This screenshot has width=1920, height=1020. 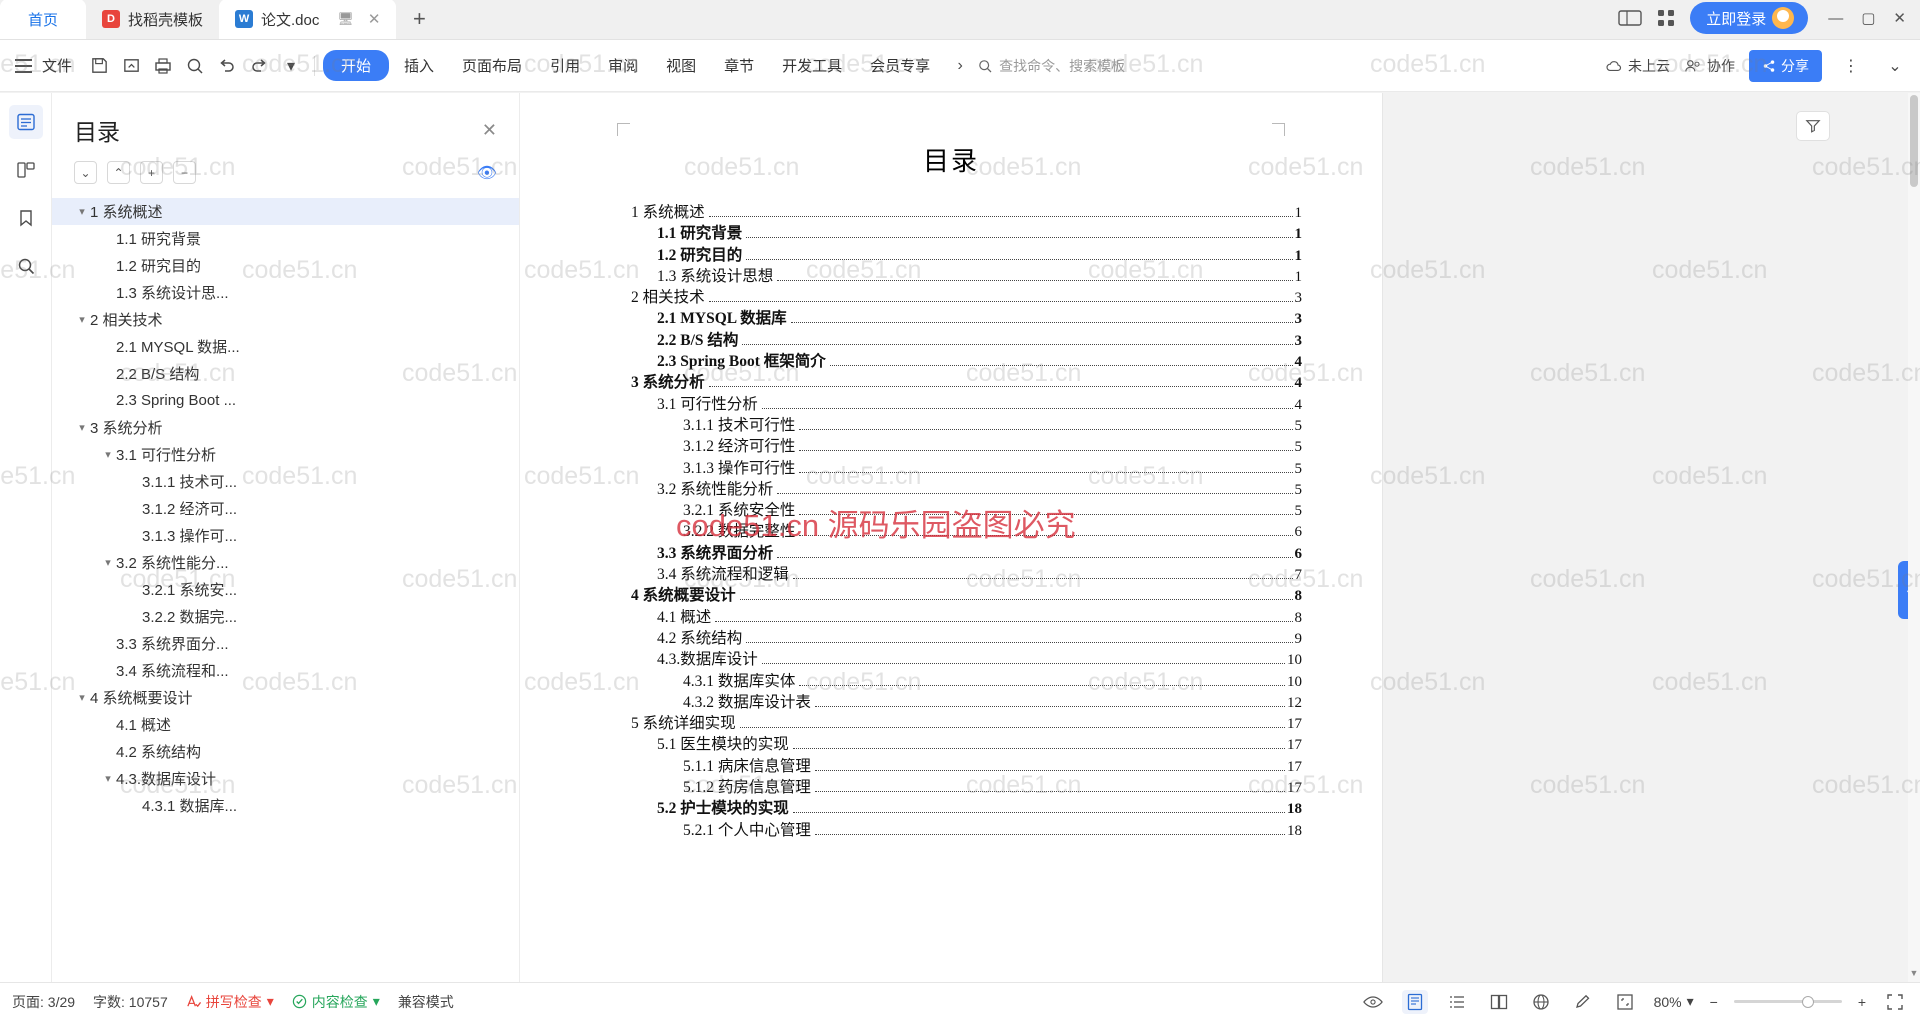 What do you see at coordinates (953, 231) in the screenshot?
I see `toc-entry: 1.1 研究背景 1` at bounding box center [953, 231].